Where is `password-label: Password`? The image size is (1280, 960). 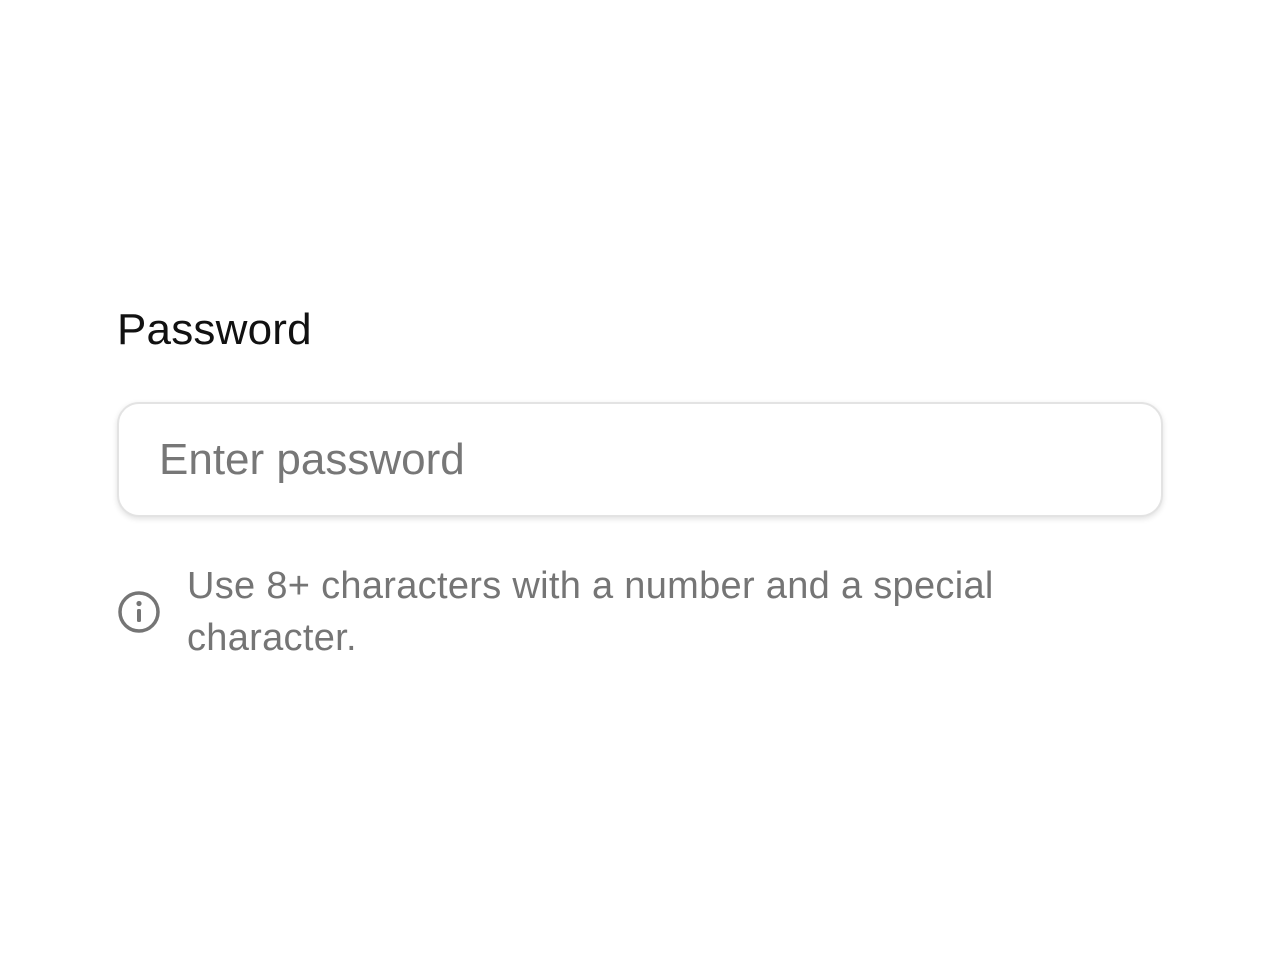 password-label: Password is located at coordinates (214, 329).